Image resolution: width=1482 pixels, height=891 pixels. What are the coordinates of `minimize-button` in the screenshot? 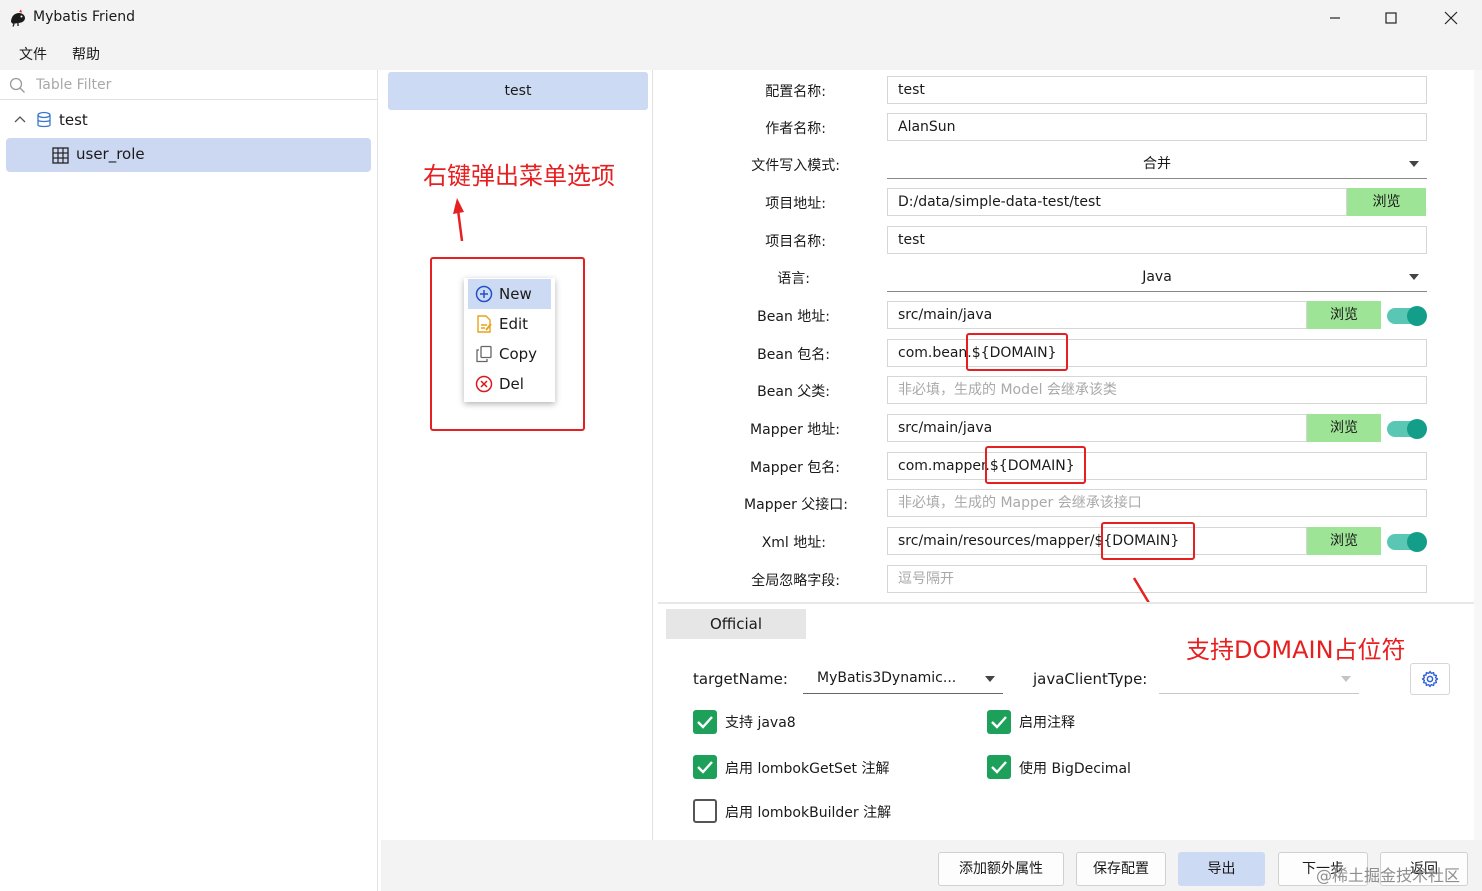 It's located at (1335, 18).